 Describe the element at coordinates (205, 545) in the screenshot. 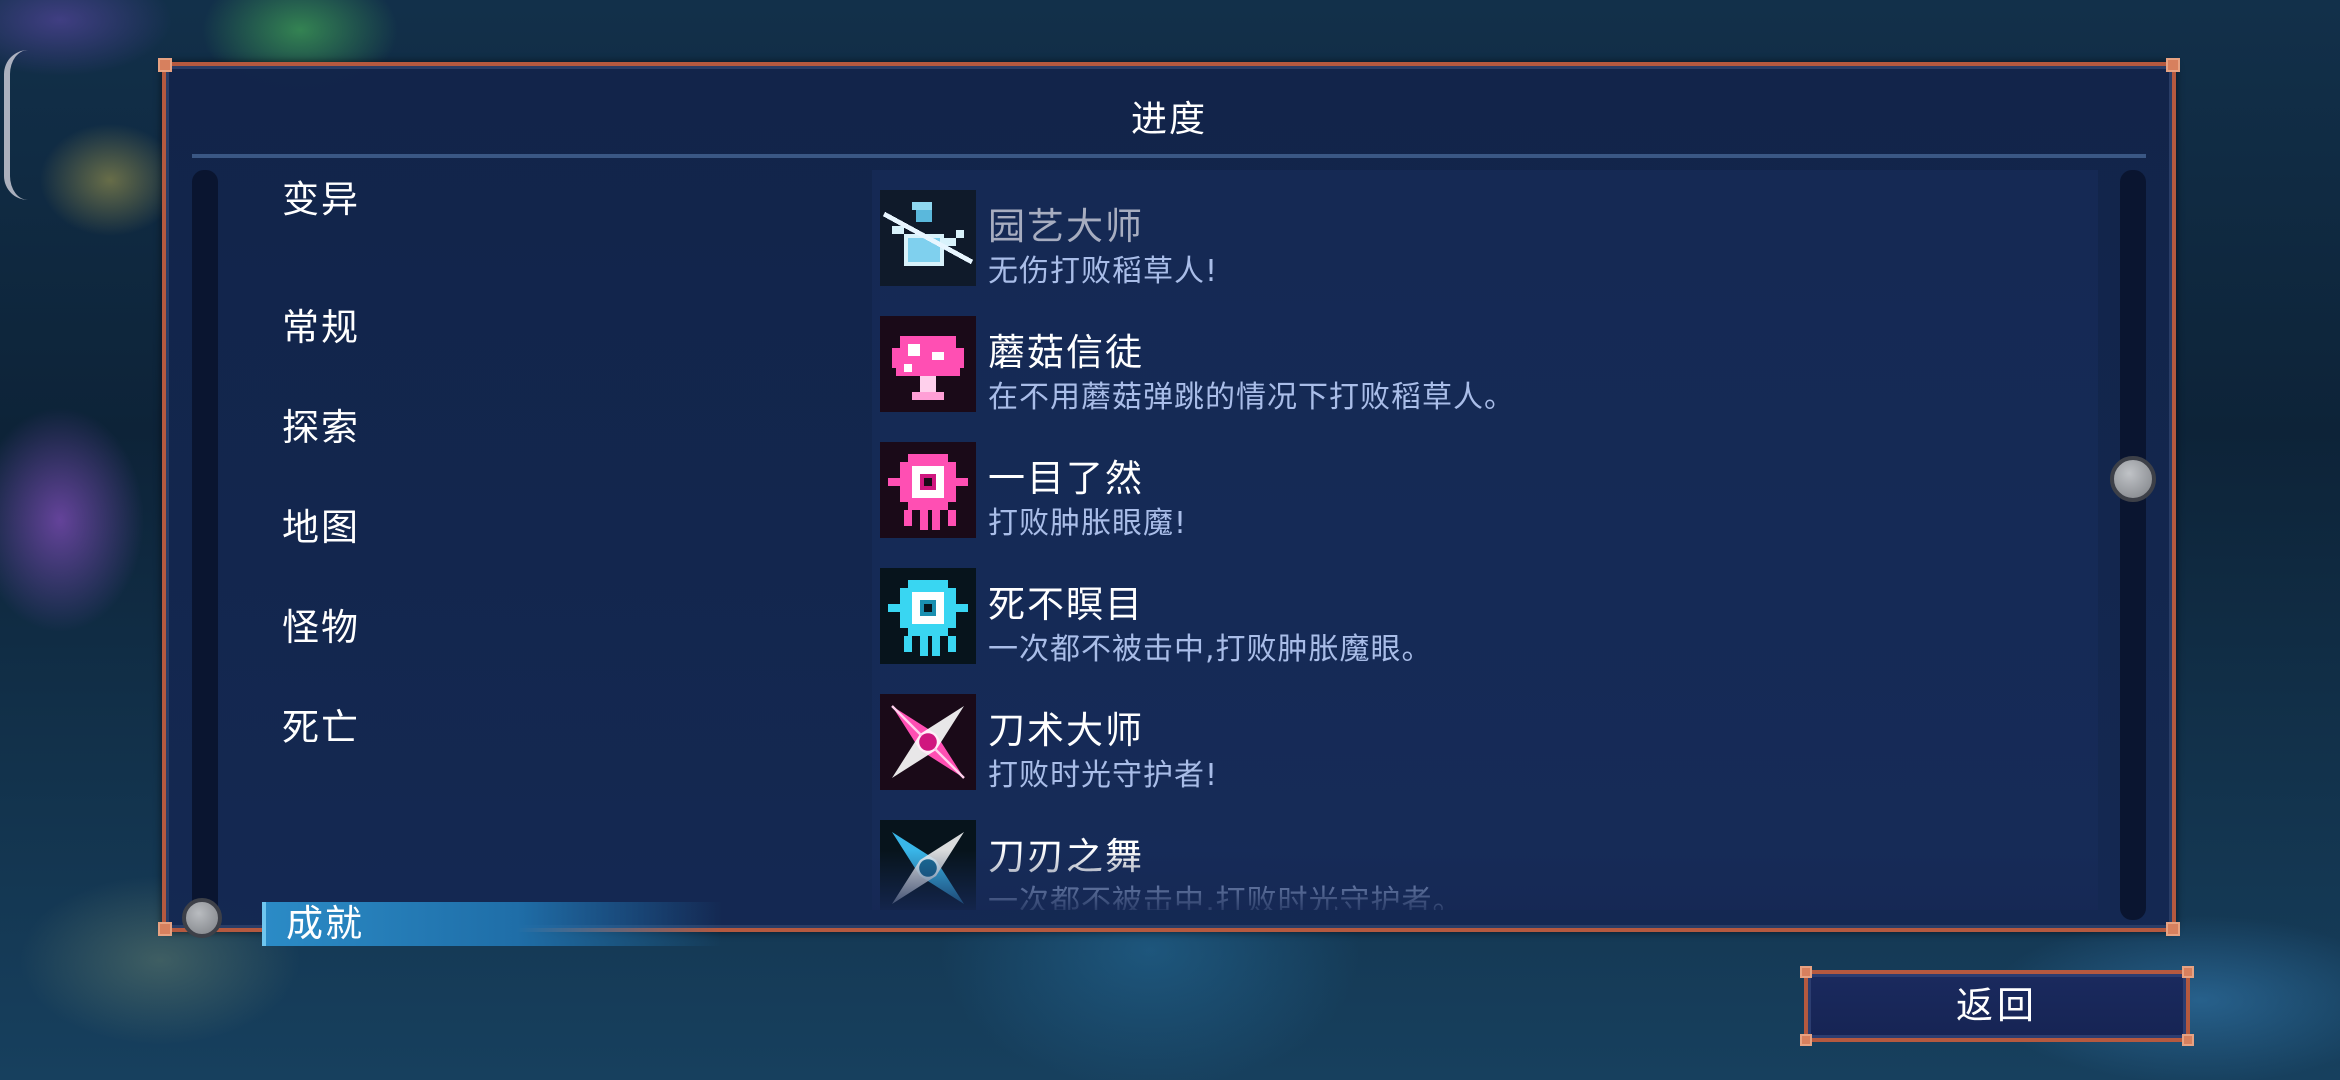

I see `category-scrollbar-track` at that location.